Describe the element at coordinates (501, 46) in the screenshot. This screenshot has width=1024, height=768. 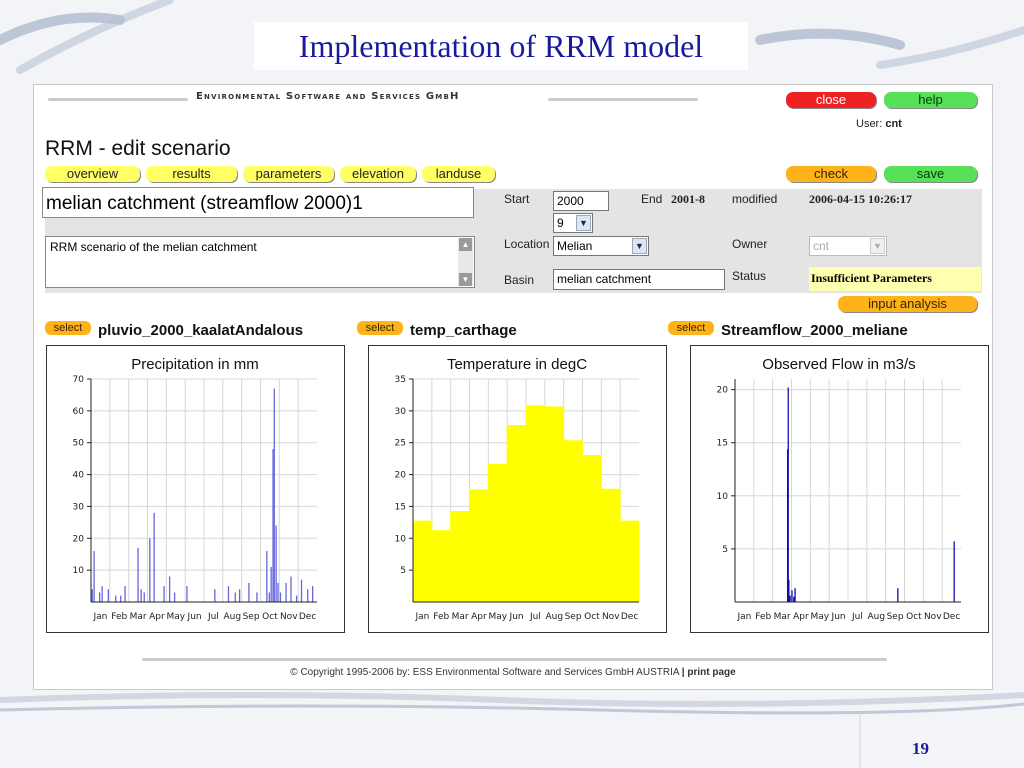
I see `slide-title: Implementation of RRM model` at that location.